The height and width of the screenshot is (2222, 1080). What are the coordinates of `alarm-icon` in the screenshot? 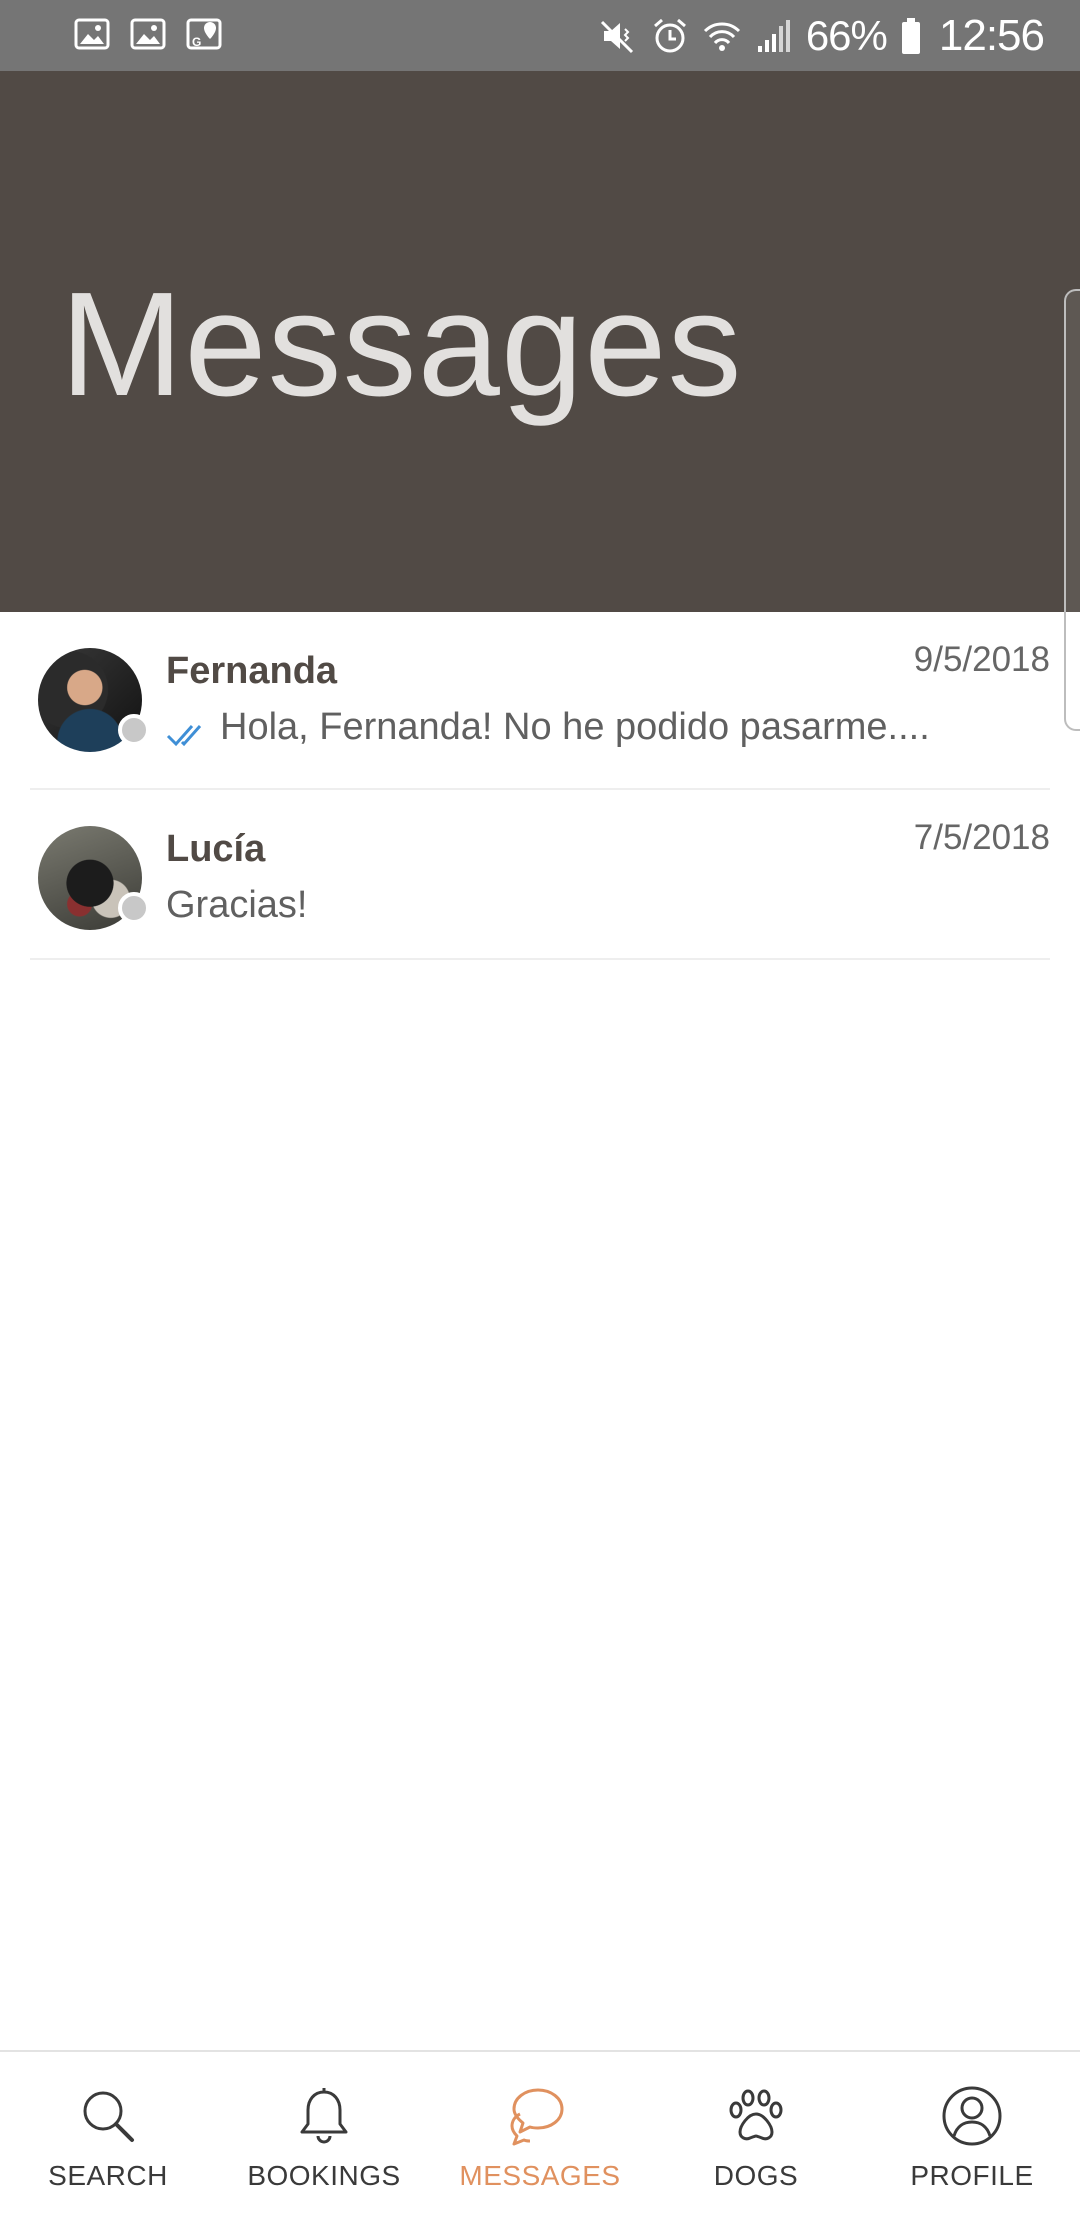 It's located at (670, 36).